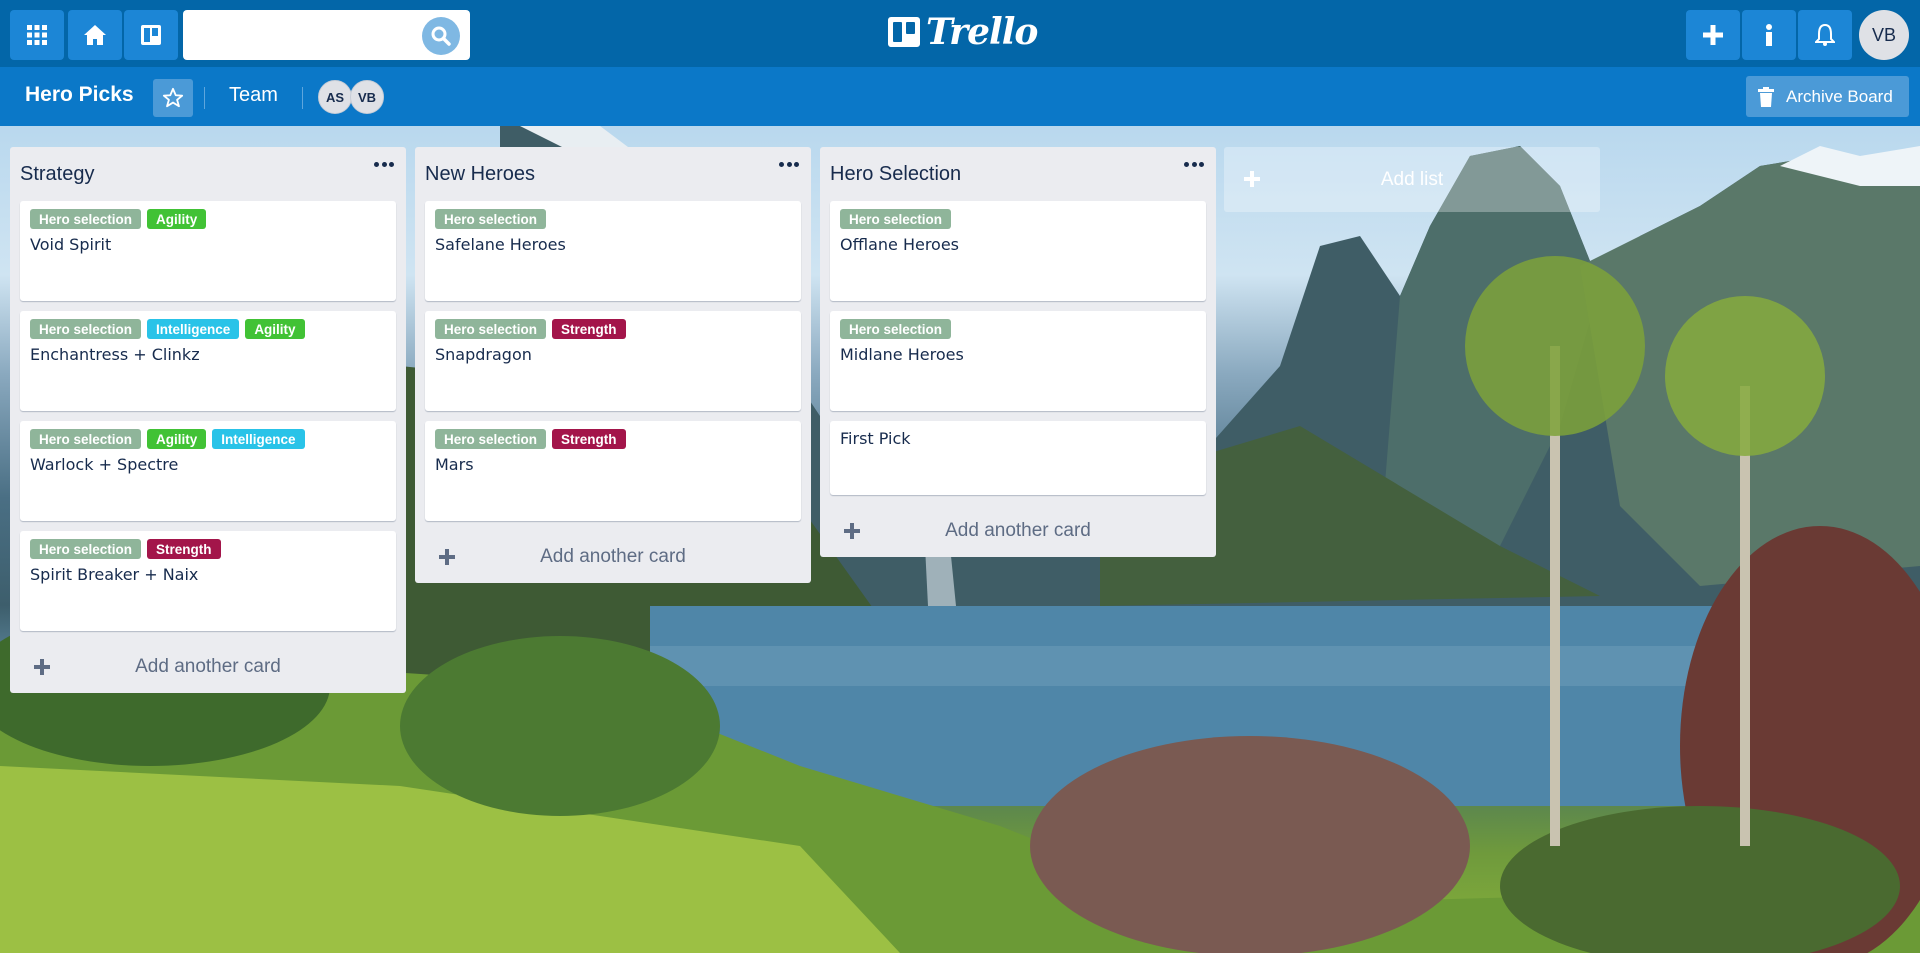 The width and height of the screenshot is (1920, 953). I want to click on card-title: First Pick, so click(875, 438).